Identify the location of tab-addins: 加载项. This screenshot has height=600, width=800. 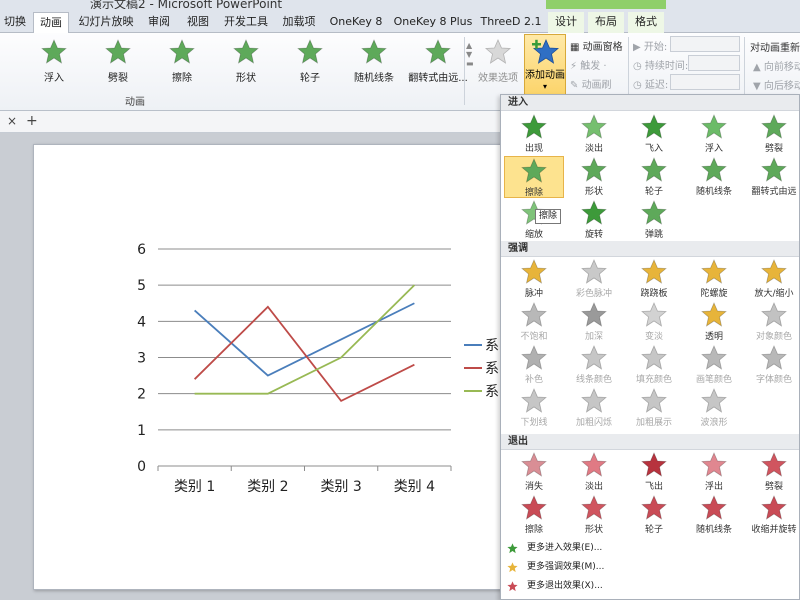
(299, 22).